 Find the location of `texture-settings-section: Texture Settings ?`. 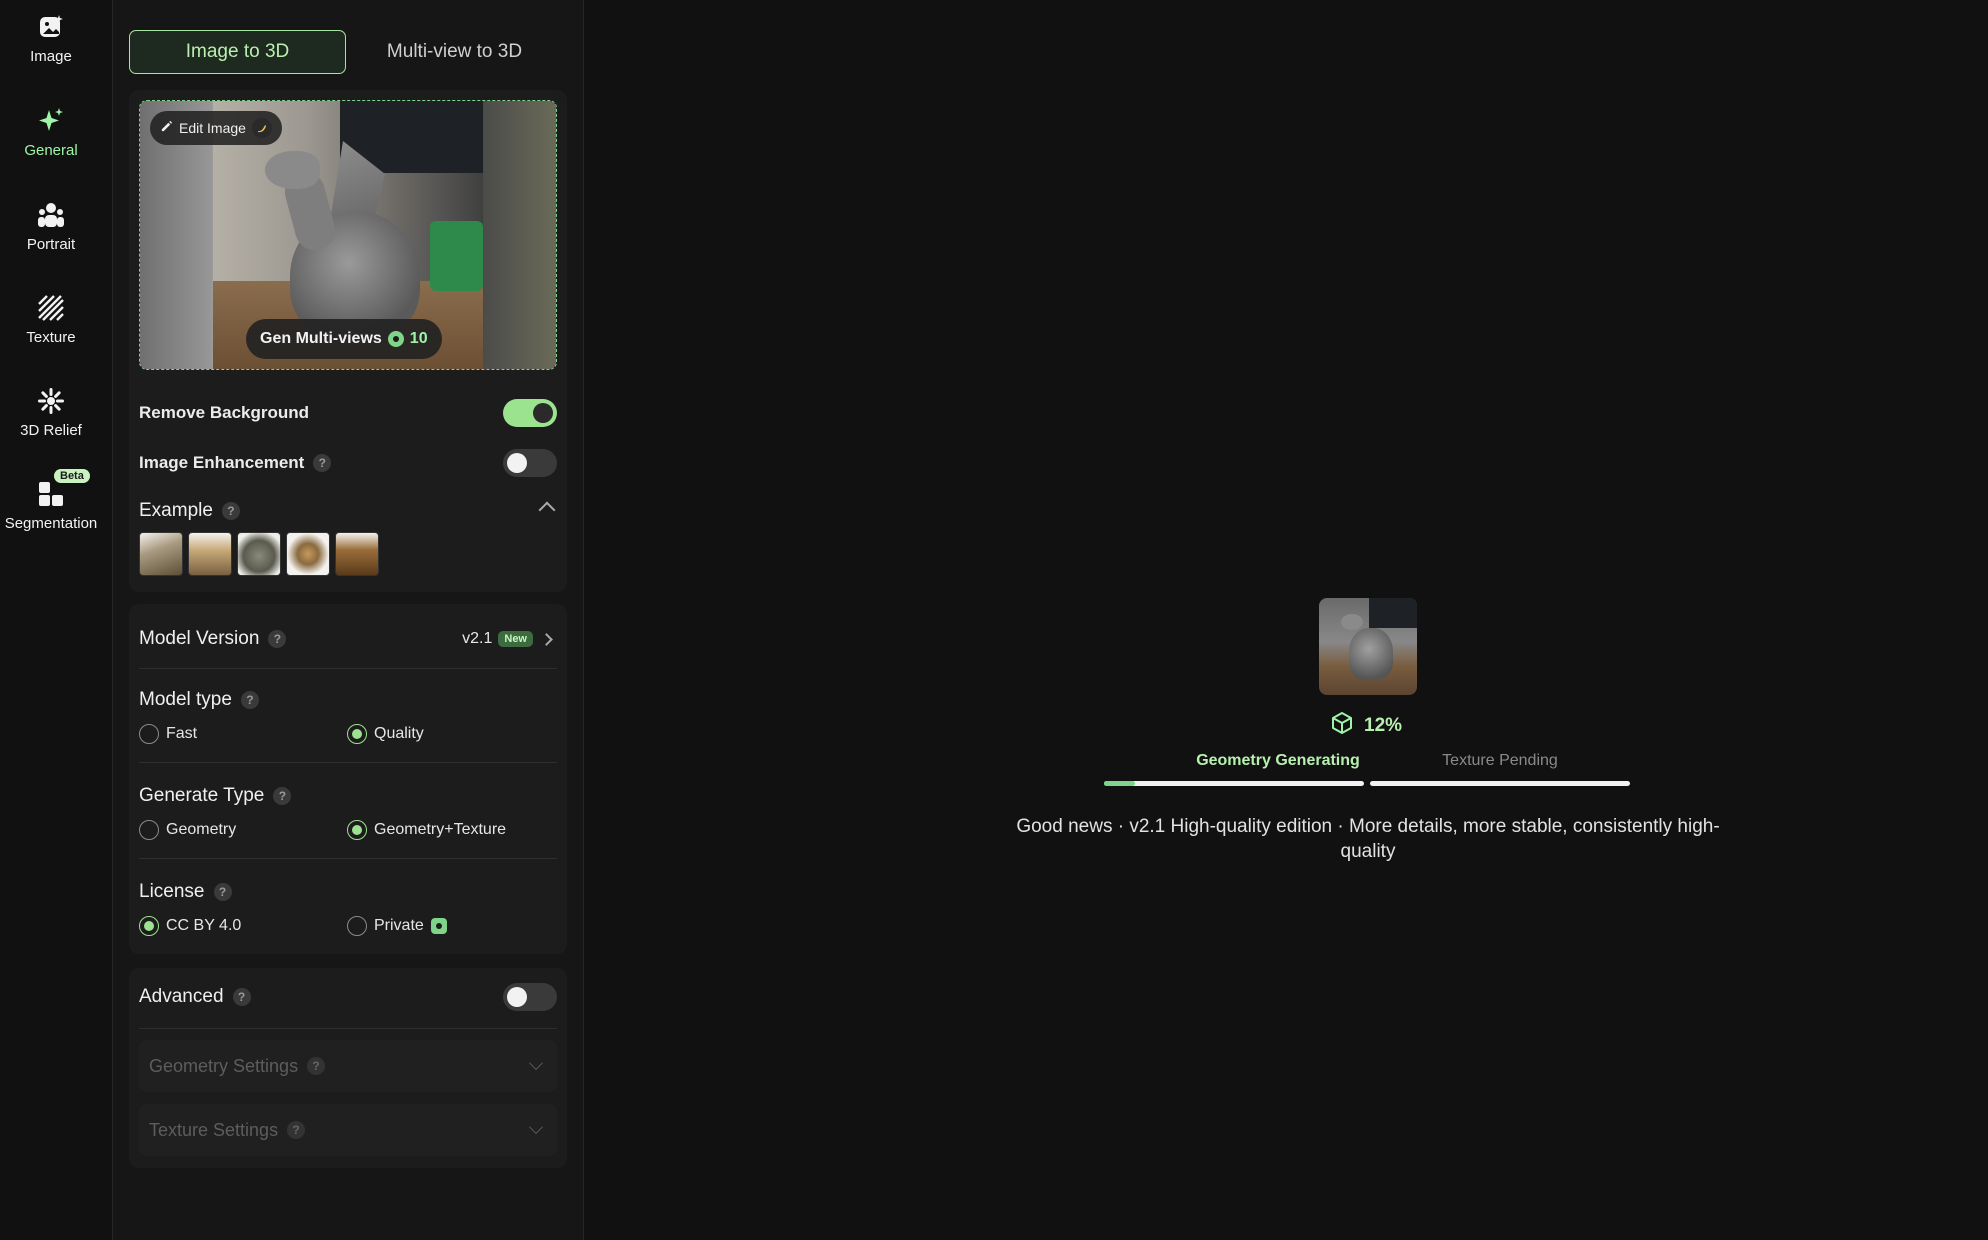

texture-settings-section: Texture Settings ? is located at coordinates (348, 1130).